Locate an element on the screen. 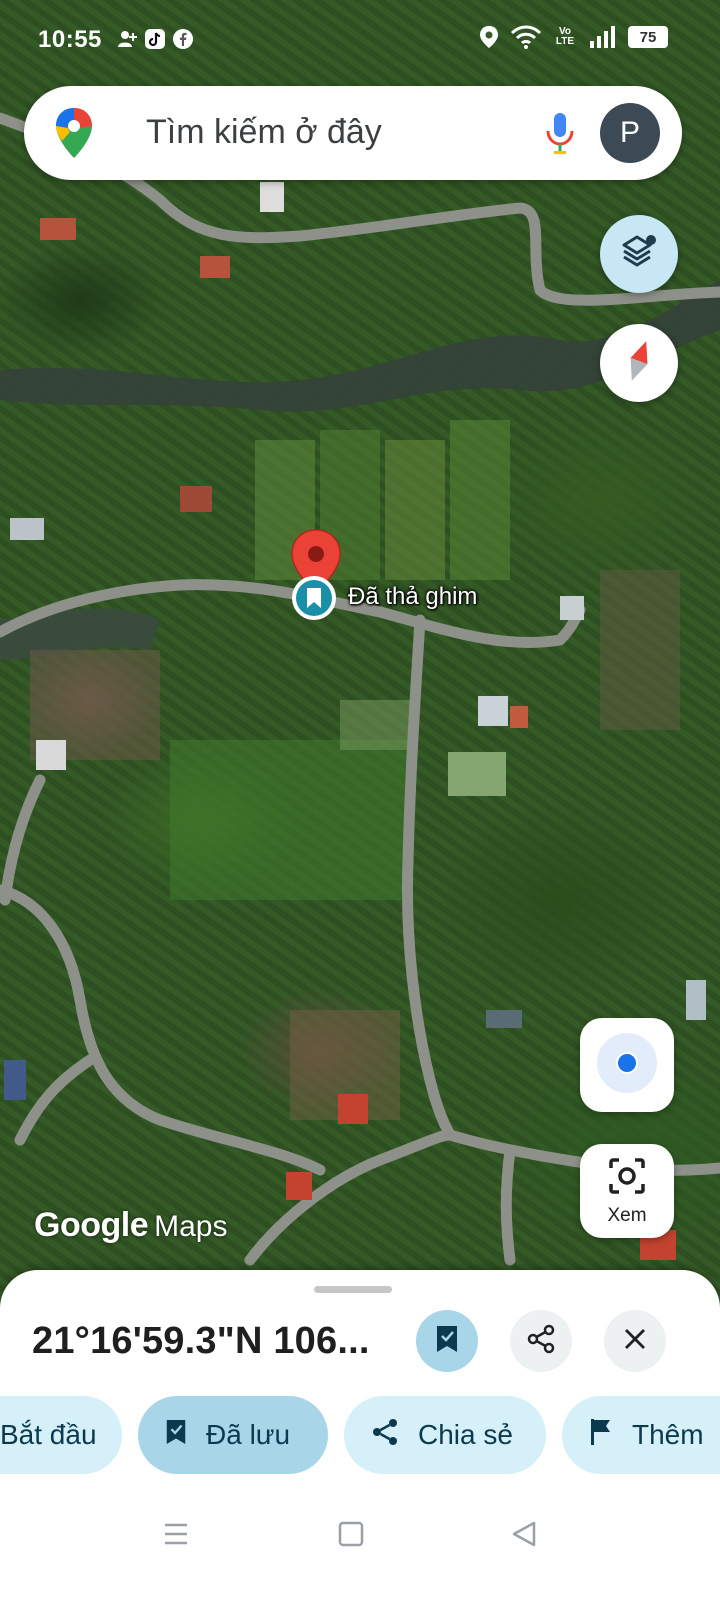  dropped-pin-label: Đã thả ghim is located at coordinates (412, 597).